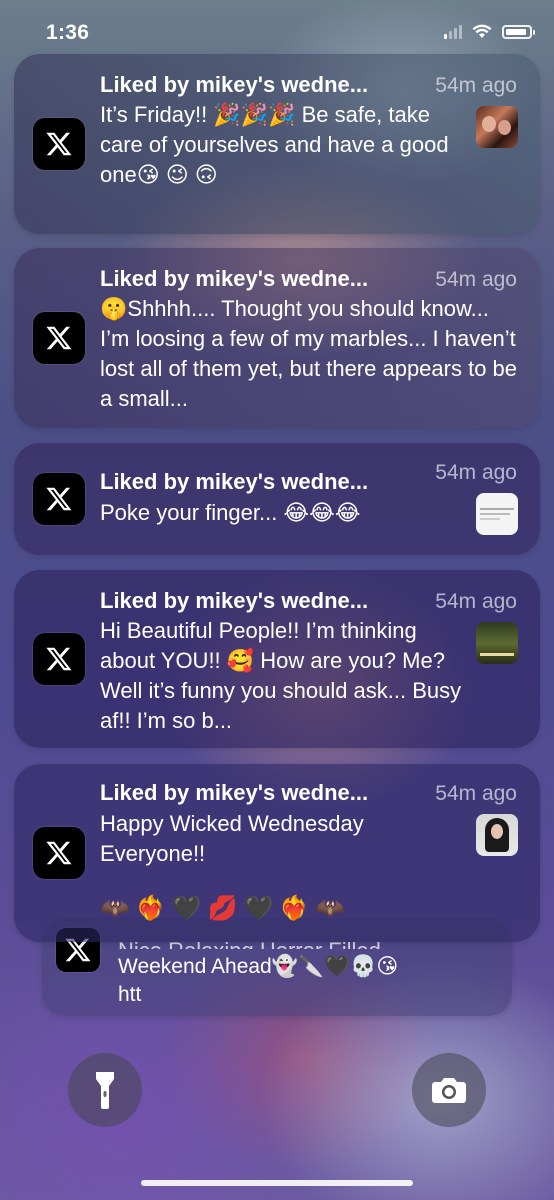 The height and width of the screenshot is (1200, 554). Describe the element at coordinates (497, 654) in the screenshot. I see `thumbnail-caption` at that location.